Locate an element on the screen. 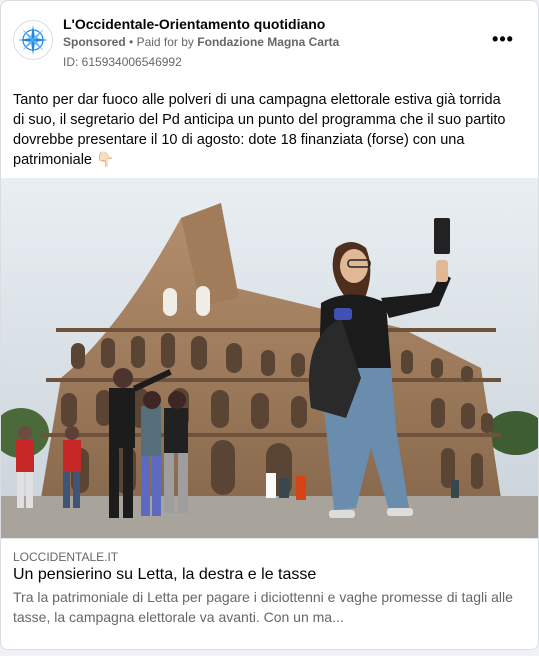 The width and height of the screenshot is (539, 656). compass-rose-logo-icon is located at coordinates (33, 40).